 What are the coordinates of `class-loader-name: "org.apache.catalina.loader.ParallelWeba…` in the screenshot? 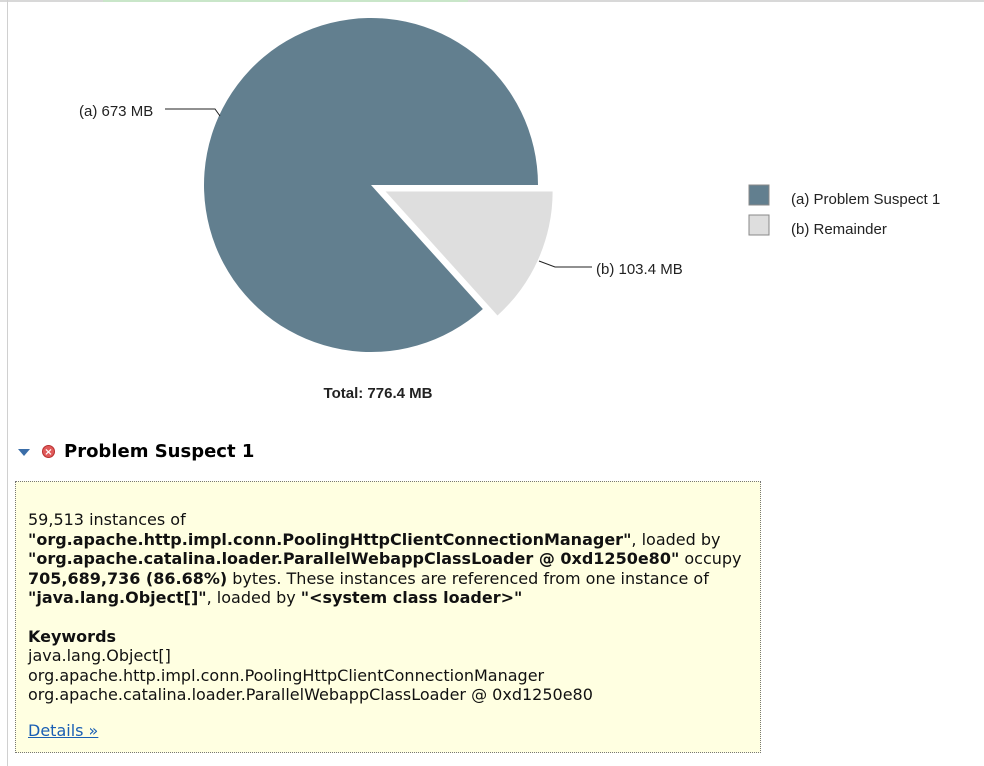 It's located at (354, 558).